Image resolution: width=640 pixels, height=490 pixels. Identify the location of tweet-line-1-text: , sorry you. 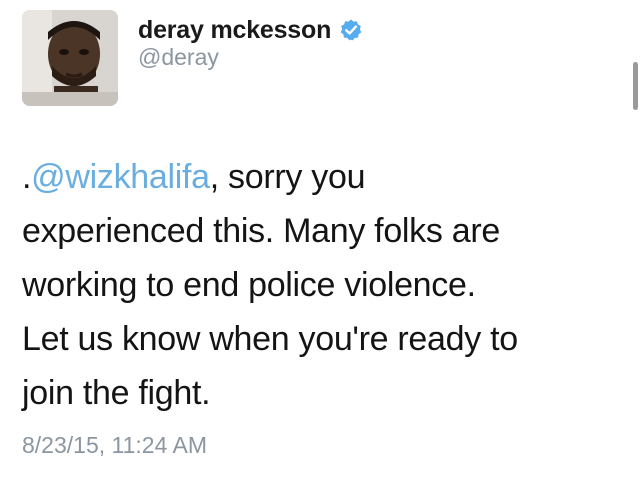
(287, 177).